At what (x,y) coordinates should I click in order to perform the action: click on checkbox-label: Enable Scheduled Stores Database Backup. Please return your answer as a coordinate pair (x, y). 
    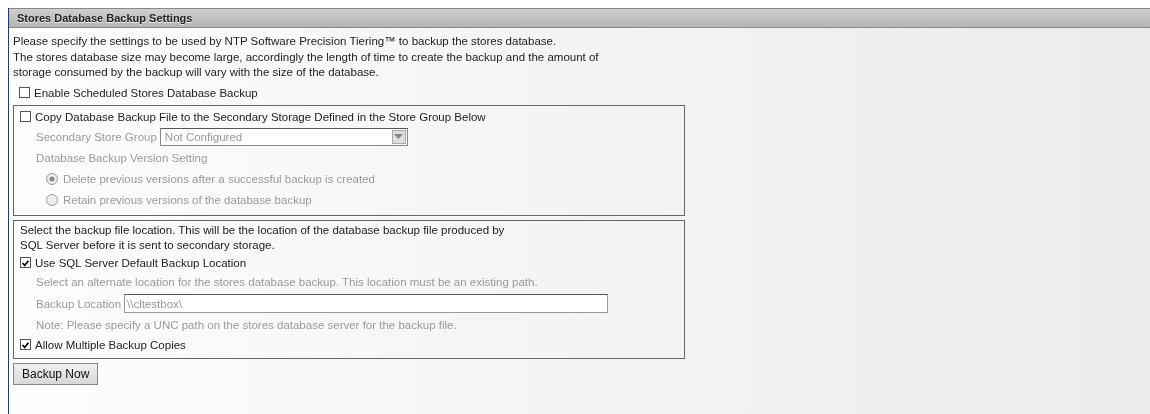
    Looking at the image, I should click on (146, 92).